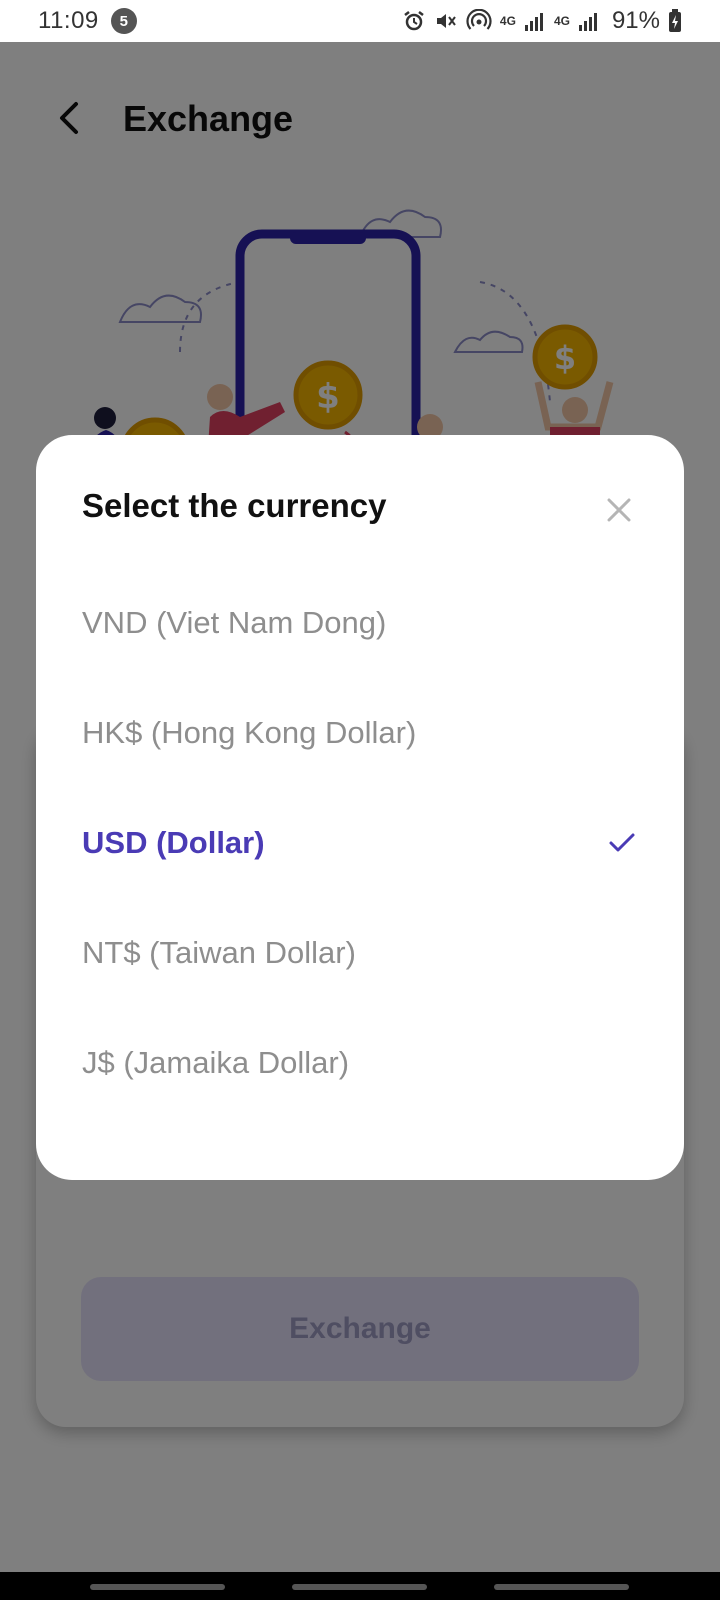  I want to click on network-type-1: 4G, so click(507, 21).